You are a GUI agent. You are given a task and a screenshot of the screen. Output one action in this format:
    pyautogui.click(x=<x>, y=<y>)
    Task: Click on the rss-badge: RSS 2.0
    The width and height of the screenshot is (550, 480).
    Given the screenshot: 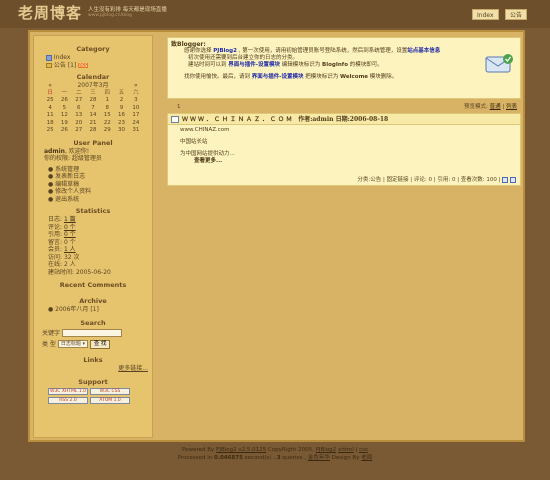 What is the action you would take?
    pyautogui.click(x=68, y=400)
    